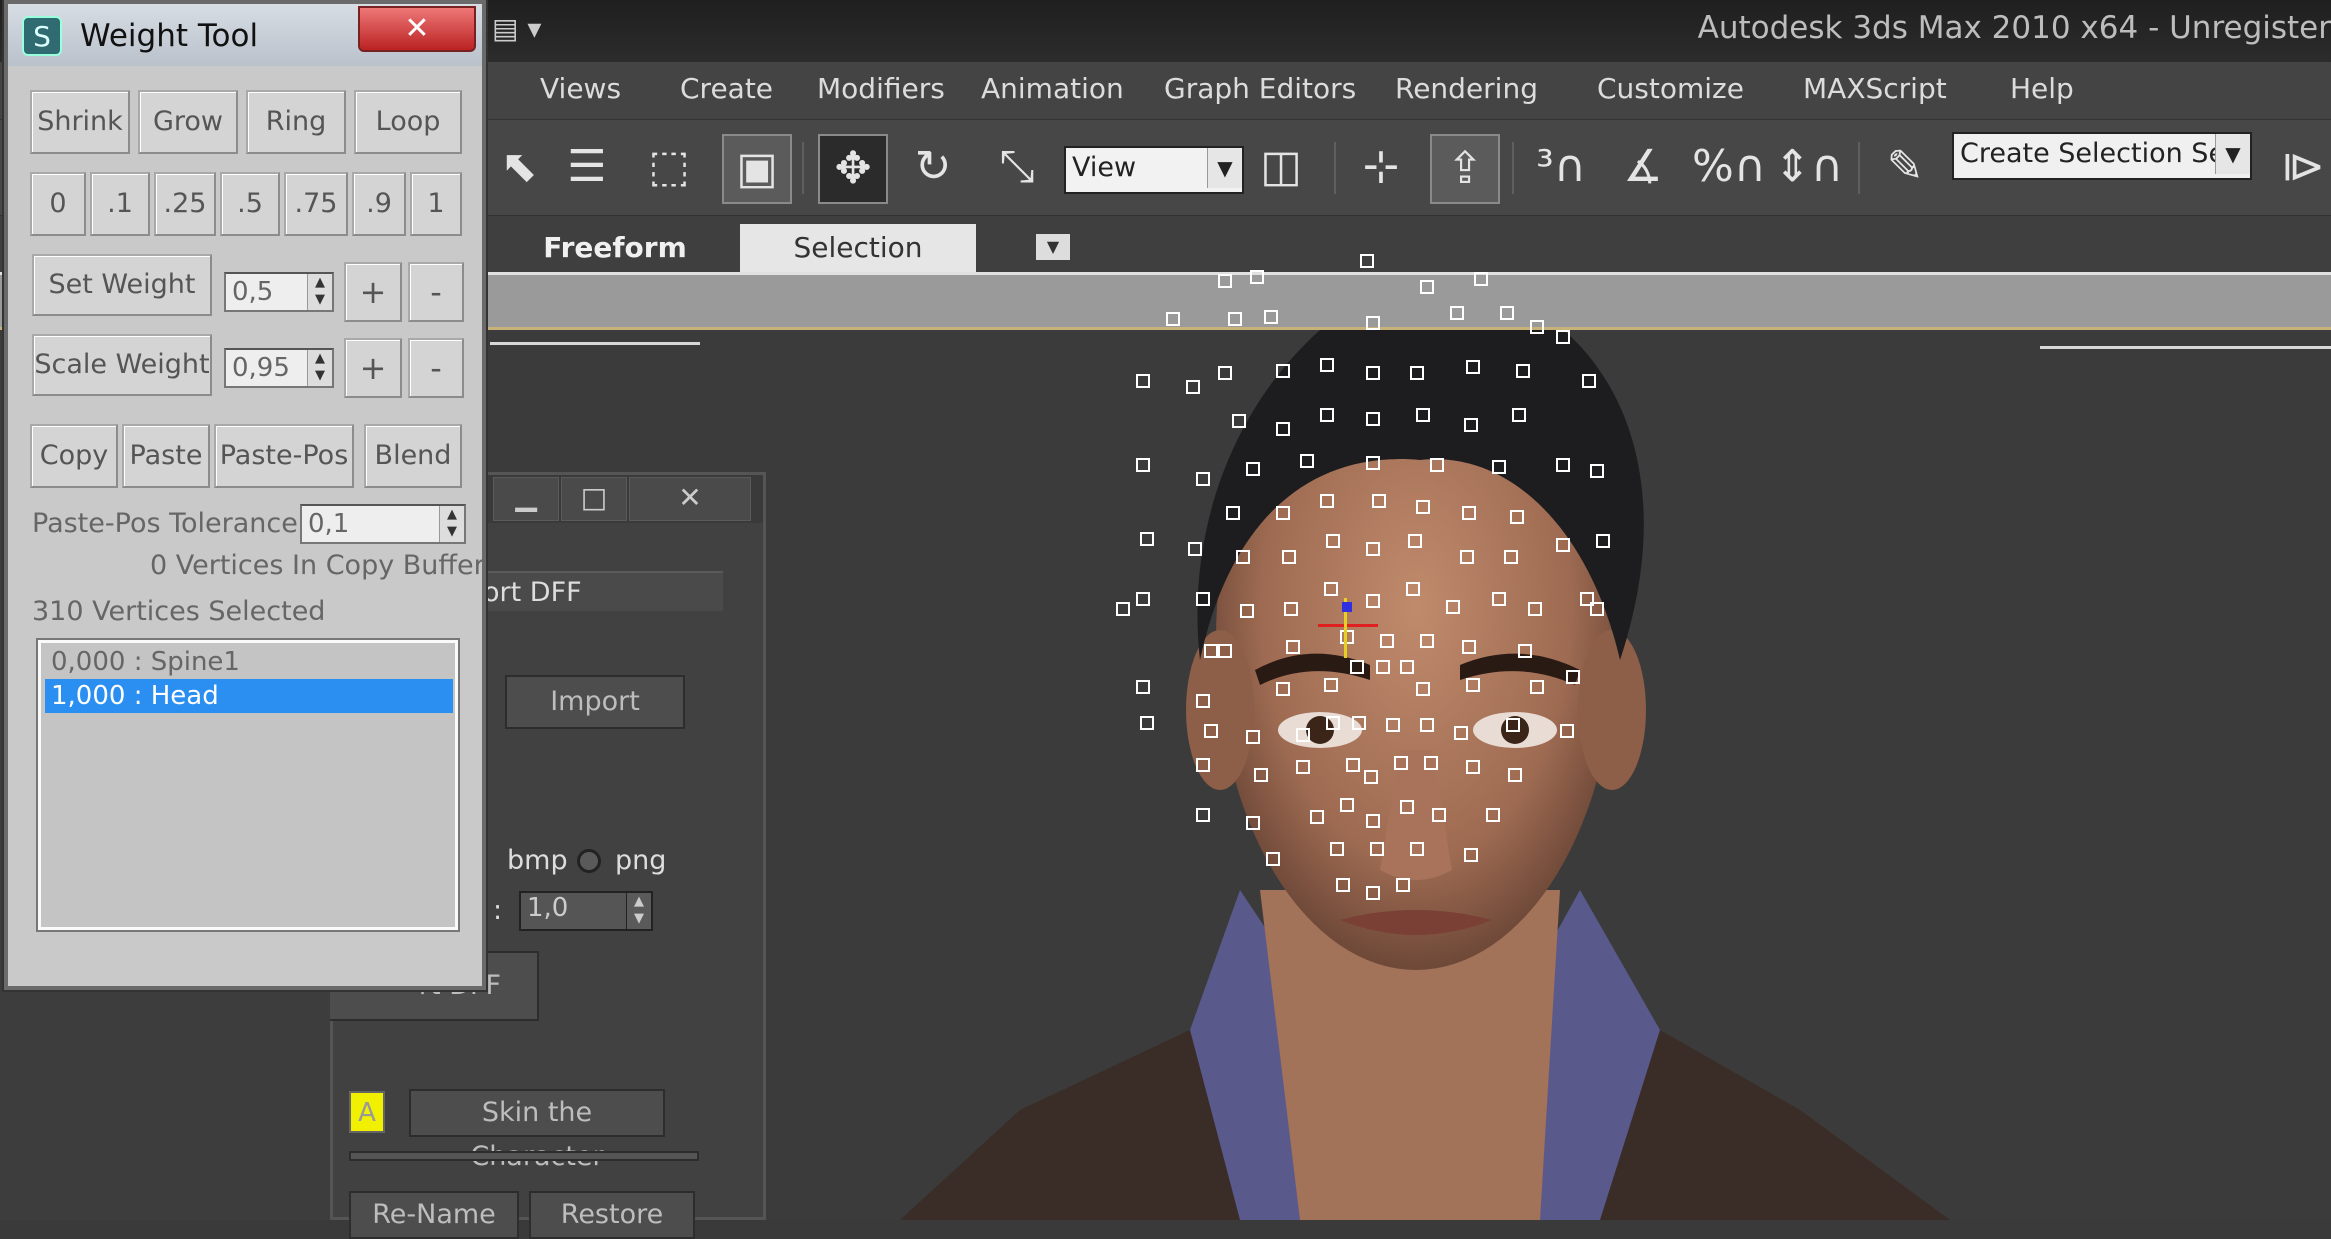  I want to click on menu-modifiers: Modifiers, so click(881, 88).